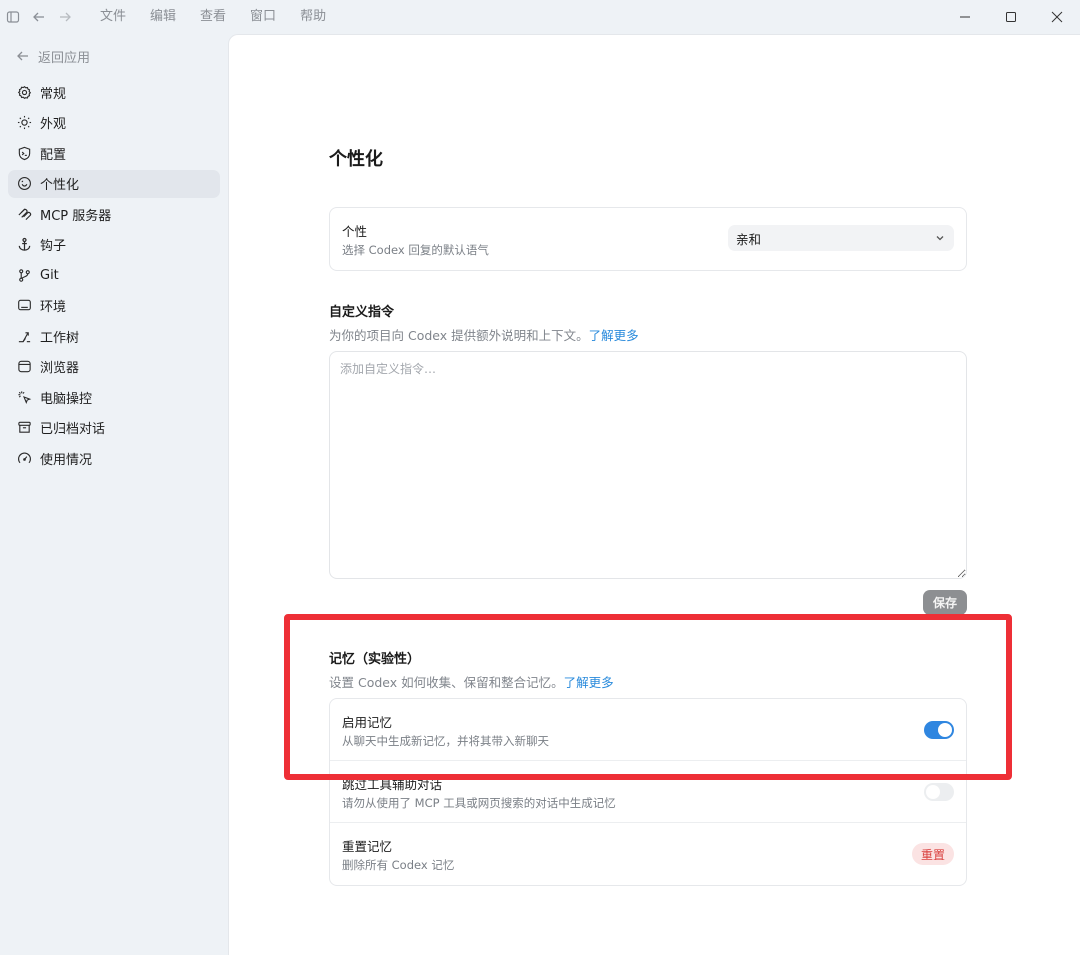 This screenshot has height=955, width=1080. What do you see at coordinates (392, 784) in the screenshot?
I see `skip-tool-chats-title: 跳过工具辅助对话` at bounding box center [392, 784].